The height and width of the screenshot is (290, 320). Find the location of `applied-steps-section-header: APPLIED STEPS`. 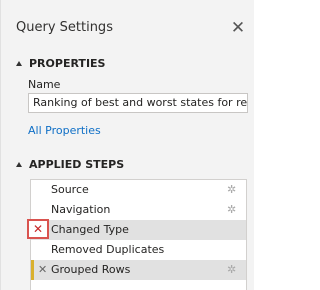

applied-steps-section-header: APPLIED STEPS is located at coordinates (70, 164).